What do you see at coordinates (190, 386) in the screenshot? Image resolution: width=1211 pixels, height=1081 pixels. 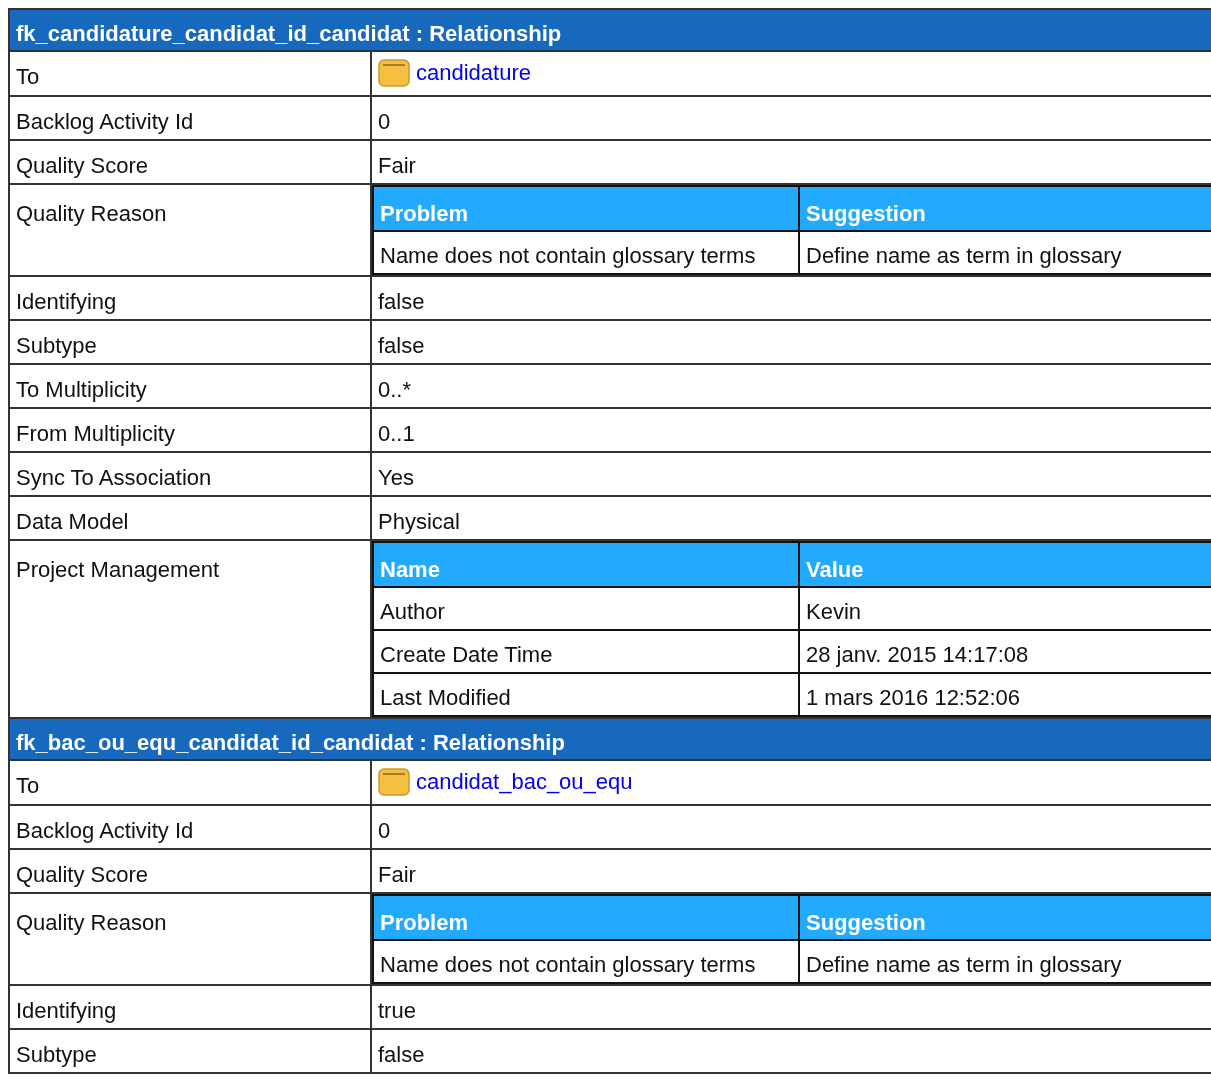 I see `property-label: To Multiplicity` at bounding box center [190, 386].